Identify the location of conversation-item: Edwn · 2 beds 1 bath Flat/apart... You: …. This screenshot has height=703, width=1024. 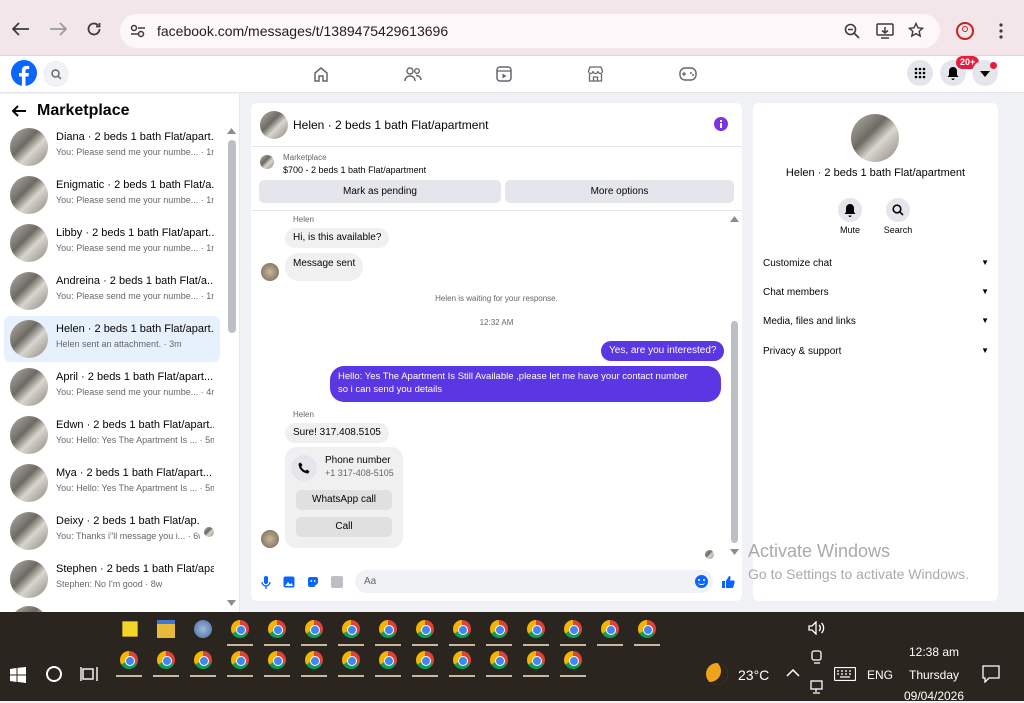
(112, 435).